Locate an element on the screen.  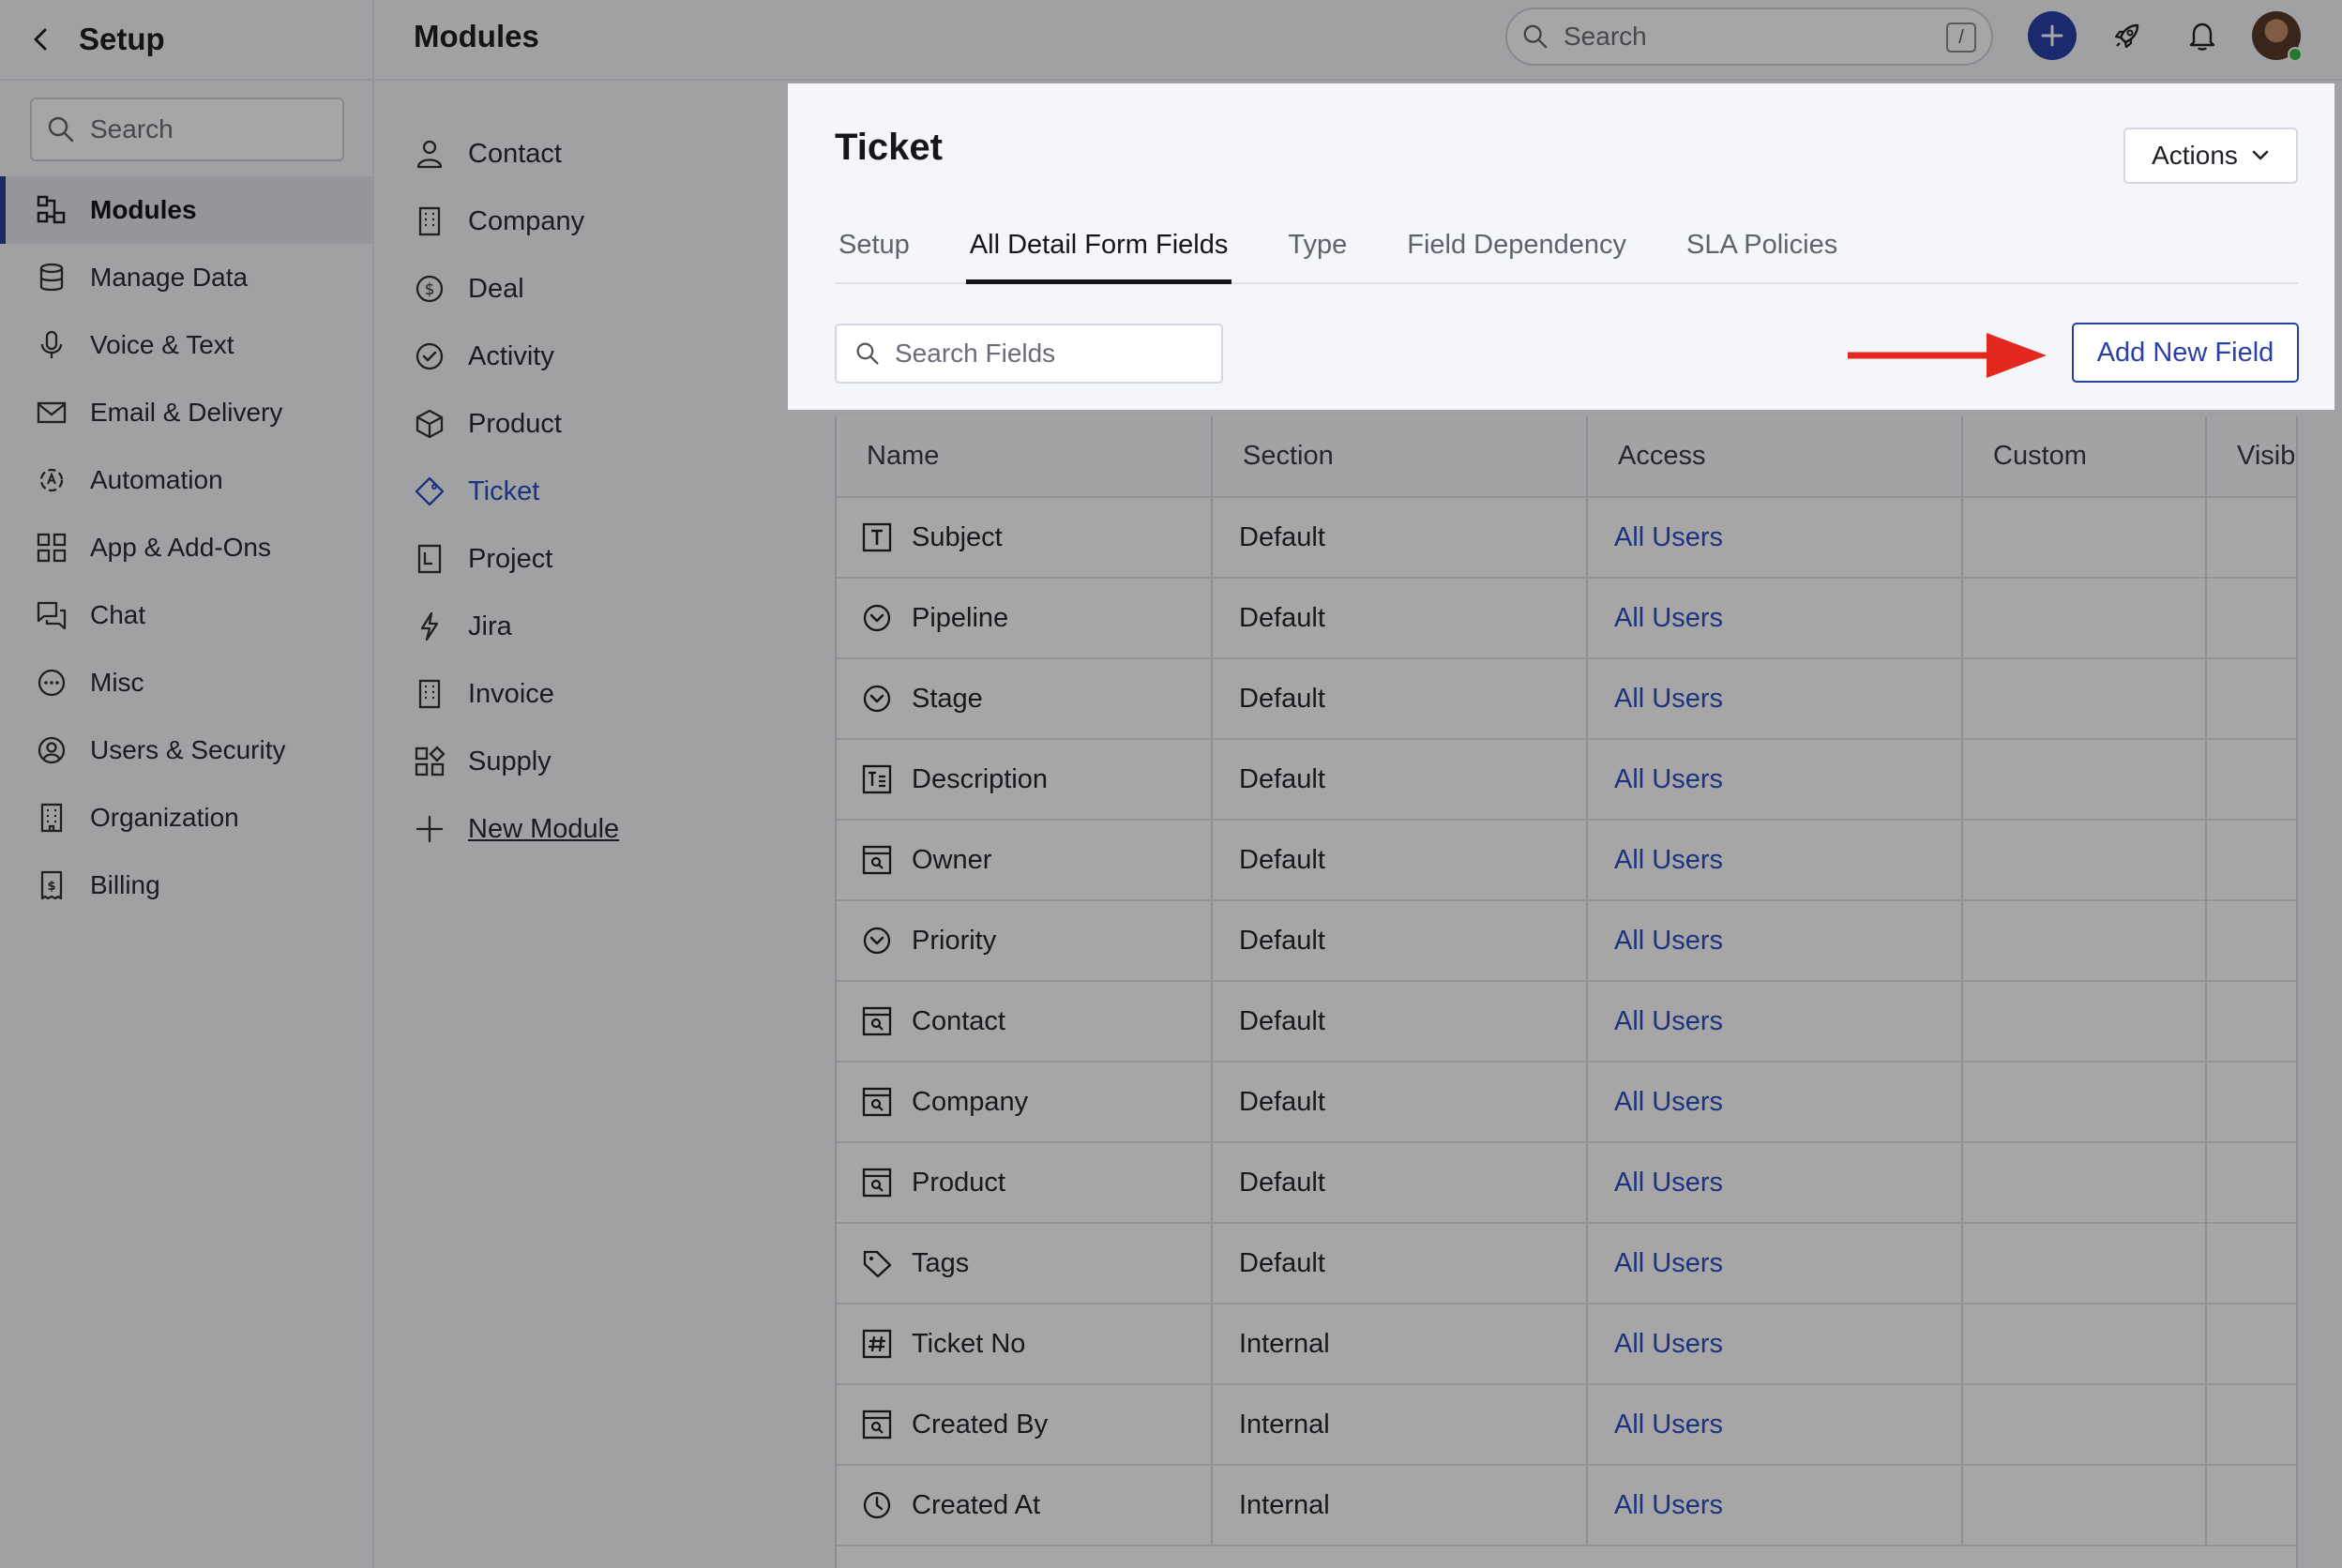
tab-type: Type is located at coordinates (1317, 254).